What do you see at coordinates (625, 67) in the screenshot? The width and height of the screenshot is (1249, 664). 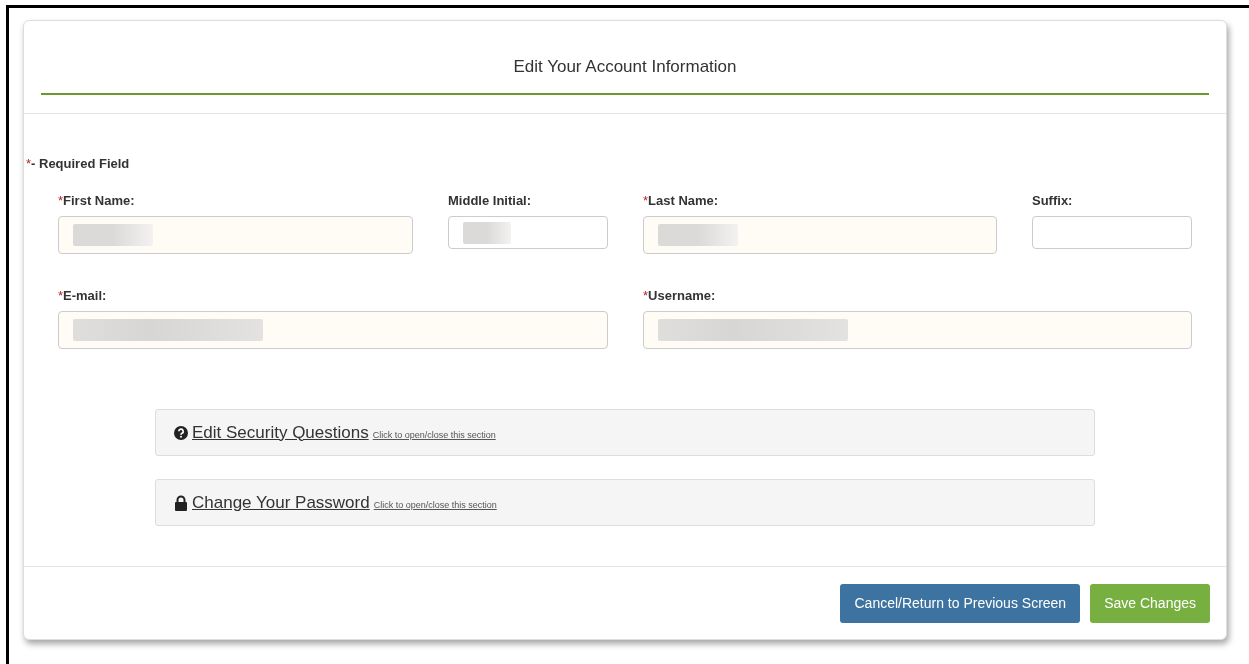 I see `page-title: Edit Your Account Information` at bounding box center [625, 67].